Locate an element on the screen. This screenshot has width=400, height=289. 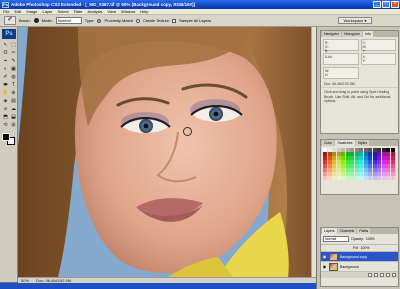
minimize-button: _ is located at coordinates (377, 4).